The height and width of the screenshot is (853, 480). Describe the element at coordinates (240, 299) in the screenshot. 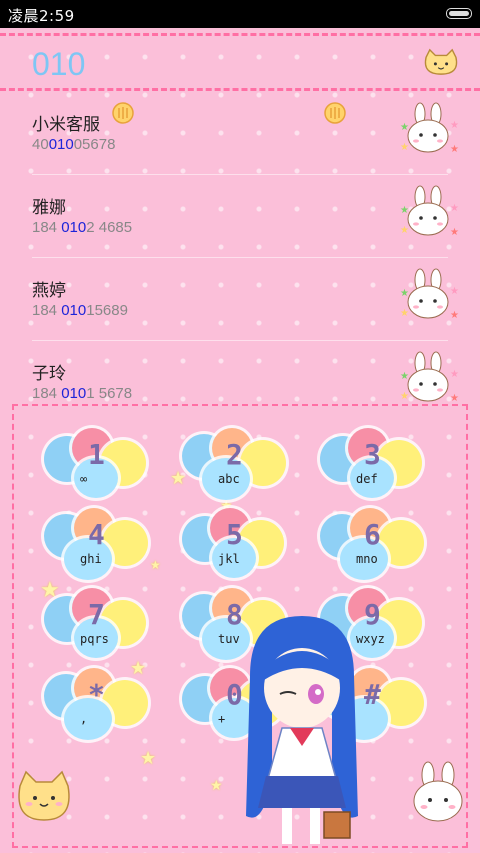

I see `contact-row: 燕婷 184 01015689 ★ ★ ★ ★` at that location.